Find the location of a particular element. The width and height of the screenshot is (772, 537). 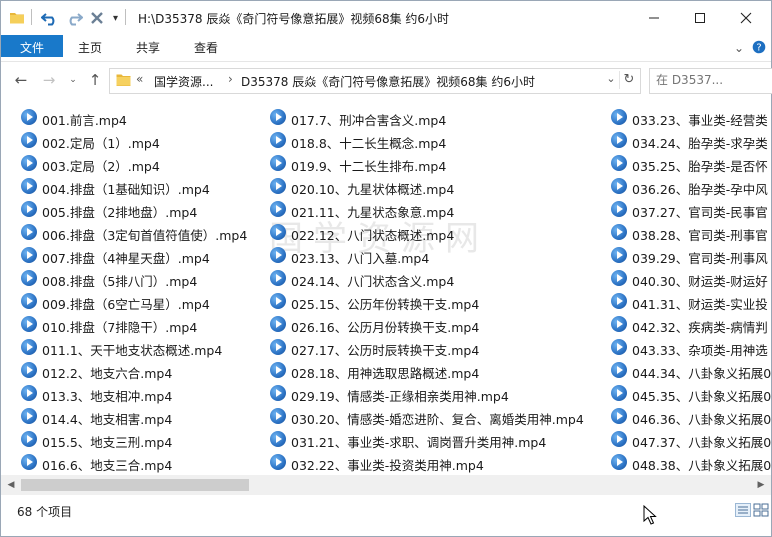

file-name: 018.8、十二长生概念.mp4 is located at coordinates (369, 143).